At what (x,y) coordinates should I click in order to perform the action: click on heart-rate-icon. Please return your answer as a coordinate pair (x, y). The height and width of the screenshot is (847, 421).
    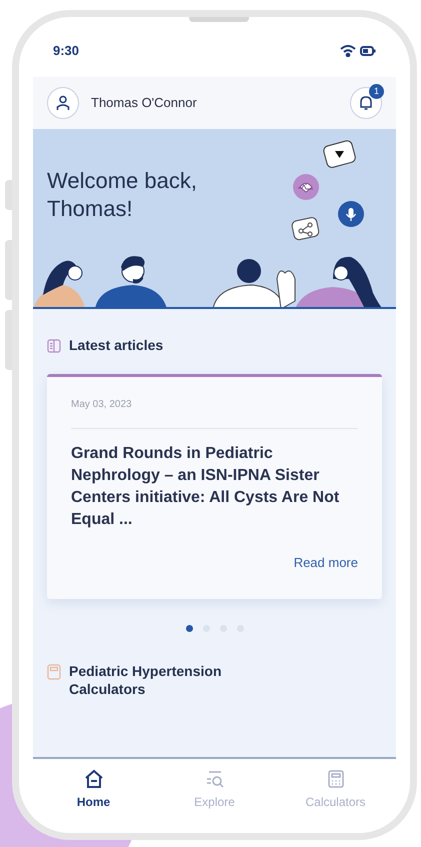
    Looking at the image, I should click on (306, 187).